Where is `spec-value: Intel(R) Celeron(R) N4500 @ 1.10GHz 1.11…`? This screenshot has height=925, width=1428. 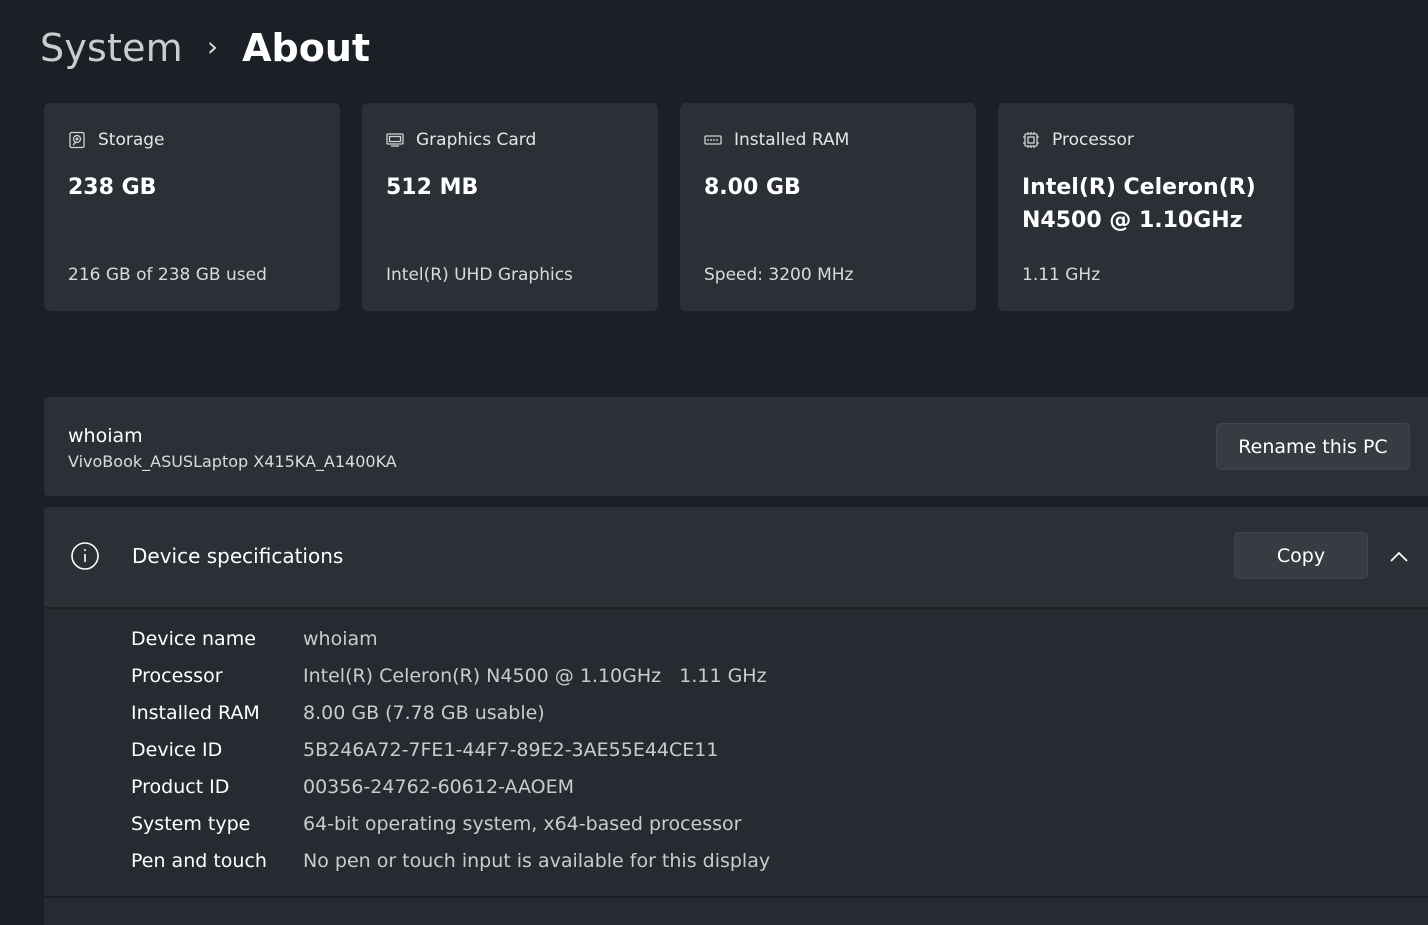
spec-value: Intel(R) Celeron(R) N4500 @ 1.10GHz 1.11… is located at coordinates (535, 676).